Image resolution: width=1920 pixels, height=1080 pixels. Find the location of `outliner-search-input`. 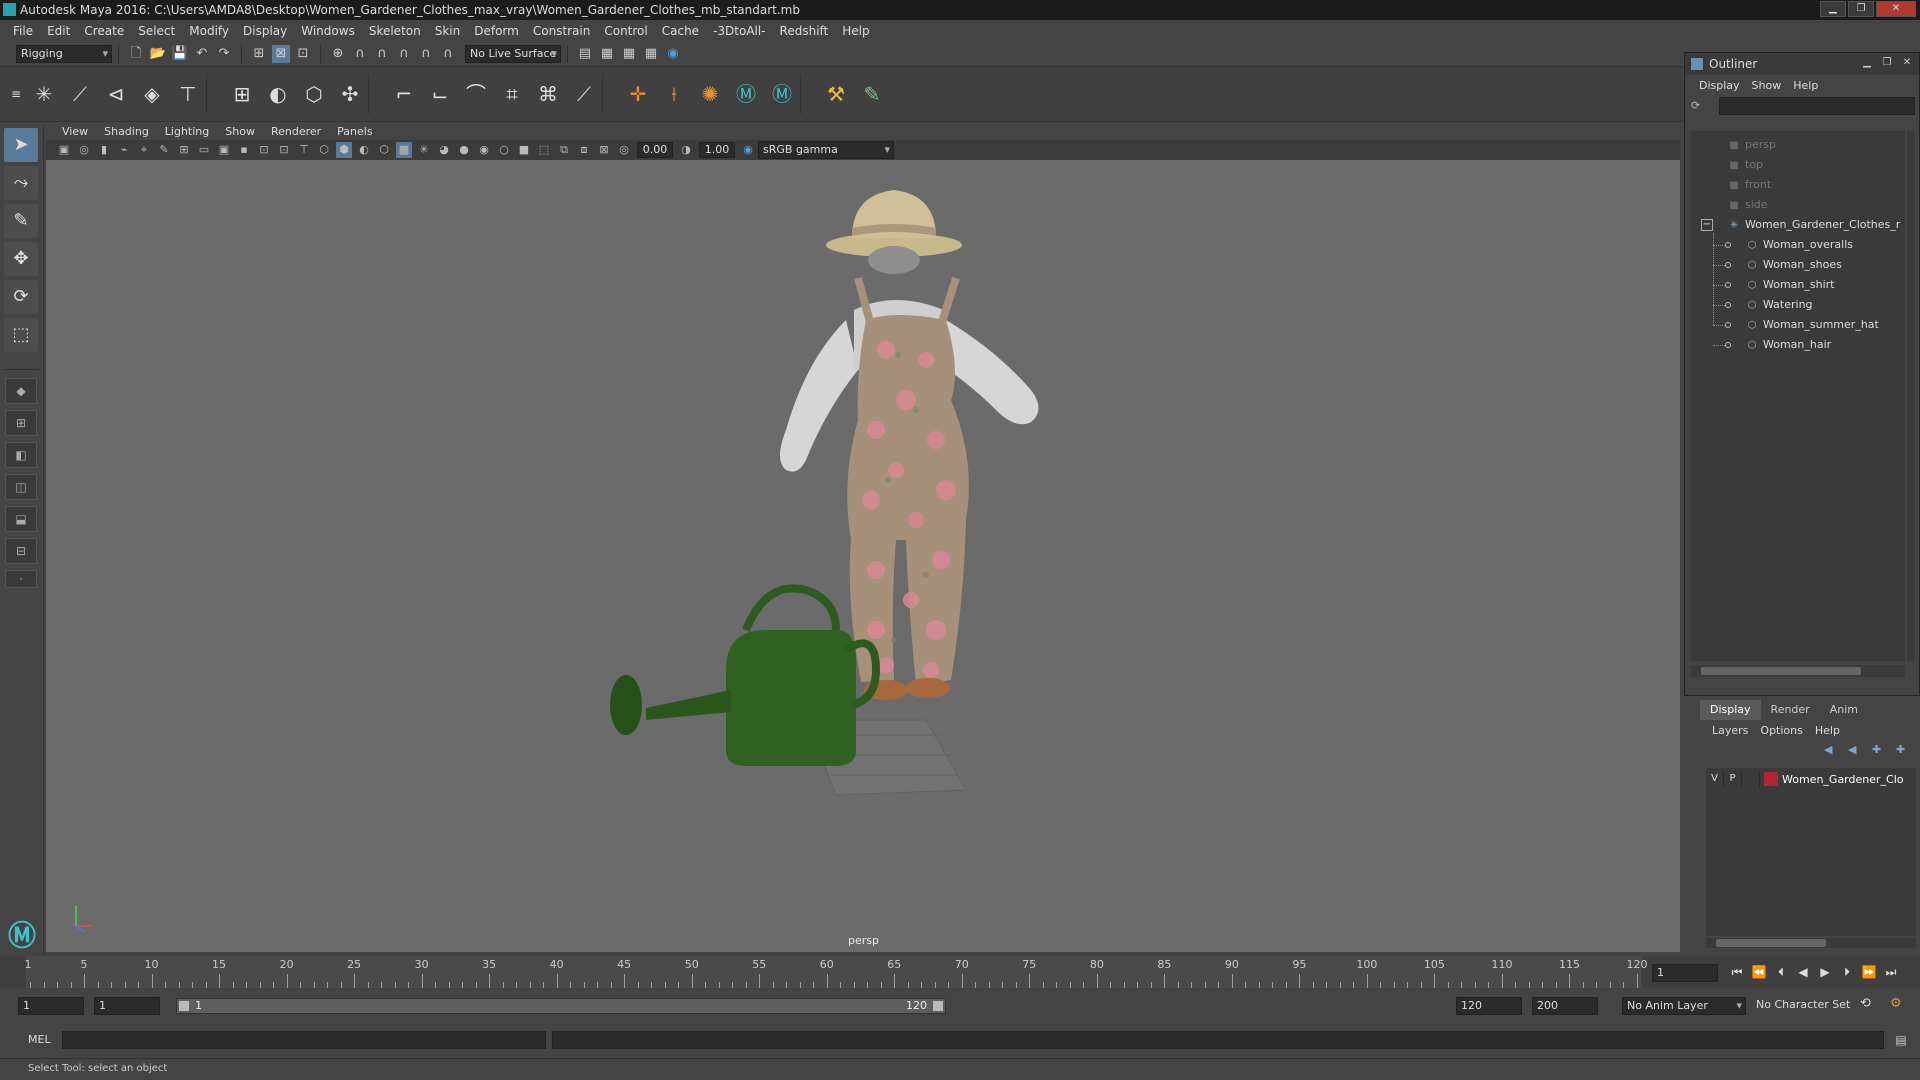

outliner-search-input is located at coordinates (1817, 106).